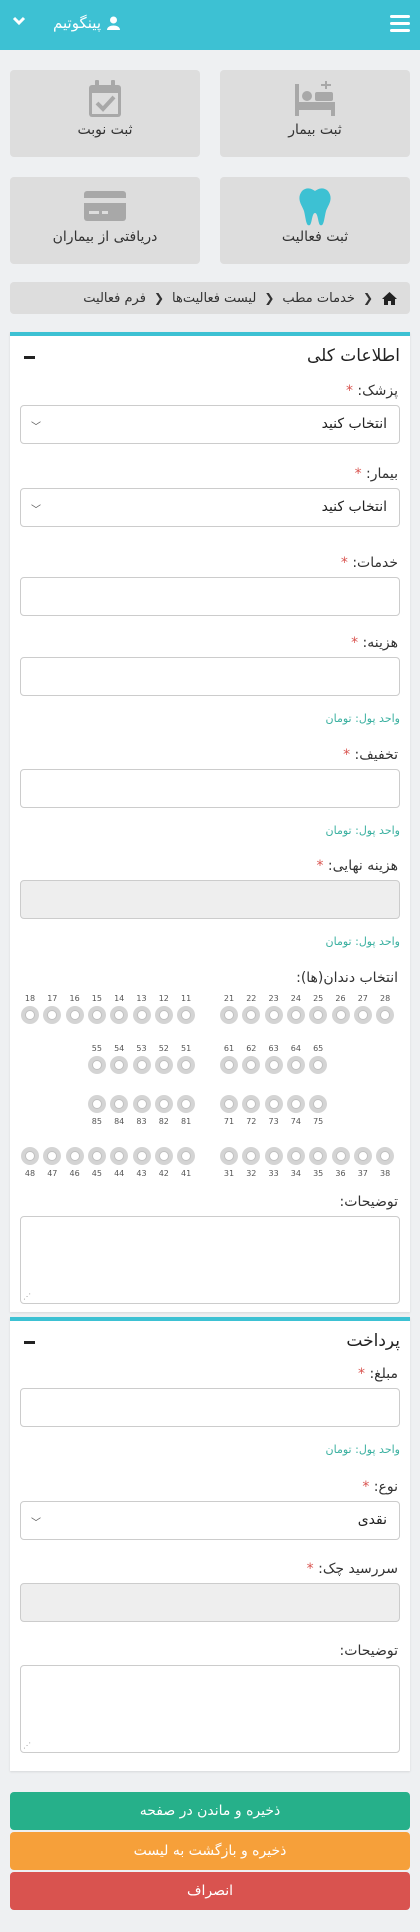  Describe the element at coordinates (229, 1156) in the screenshot. I see `tooth-31-checkbox` at that location.